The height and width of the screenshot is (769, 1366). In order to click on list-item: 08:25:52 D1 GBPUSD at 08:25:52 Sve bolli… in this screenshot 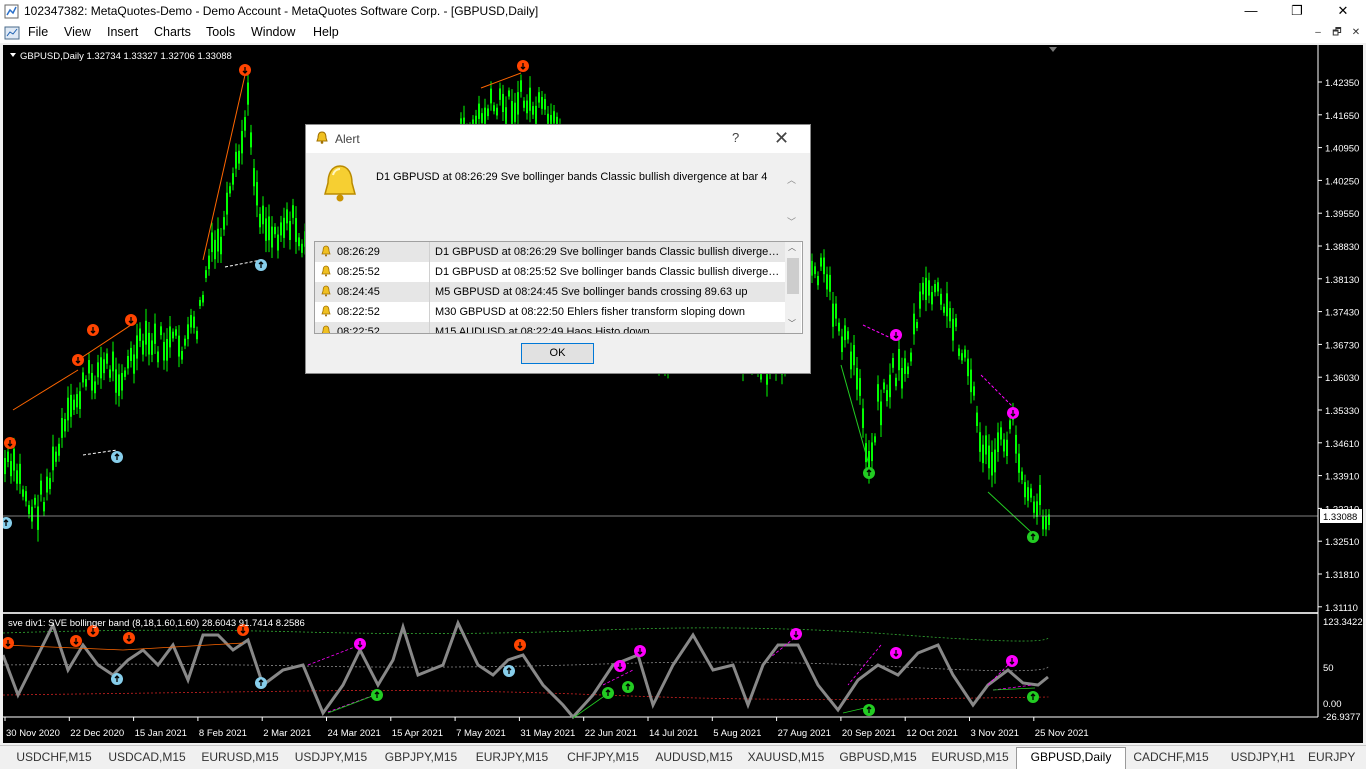, I will do `click(550, 272)`.